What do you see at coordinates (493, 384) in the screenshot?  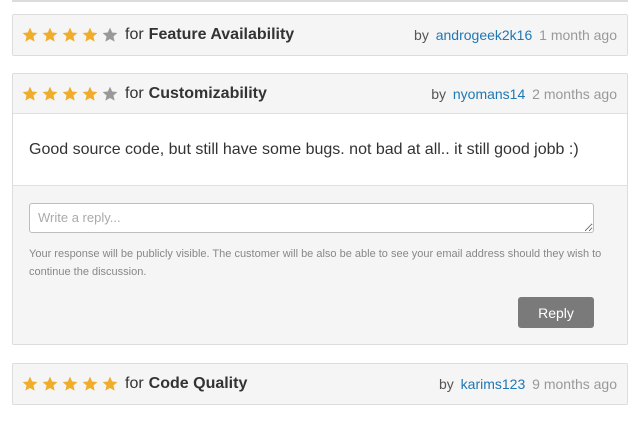 I see `author-link: karims123` at bounding box center [493, 384].